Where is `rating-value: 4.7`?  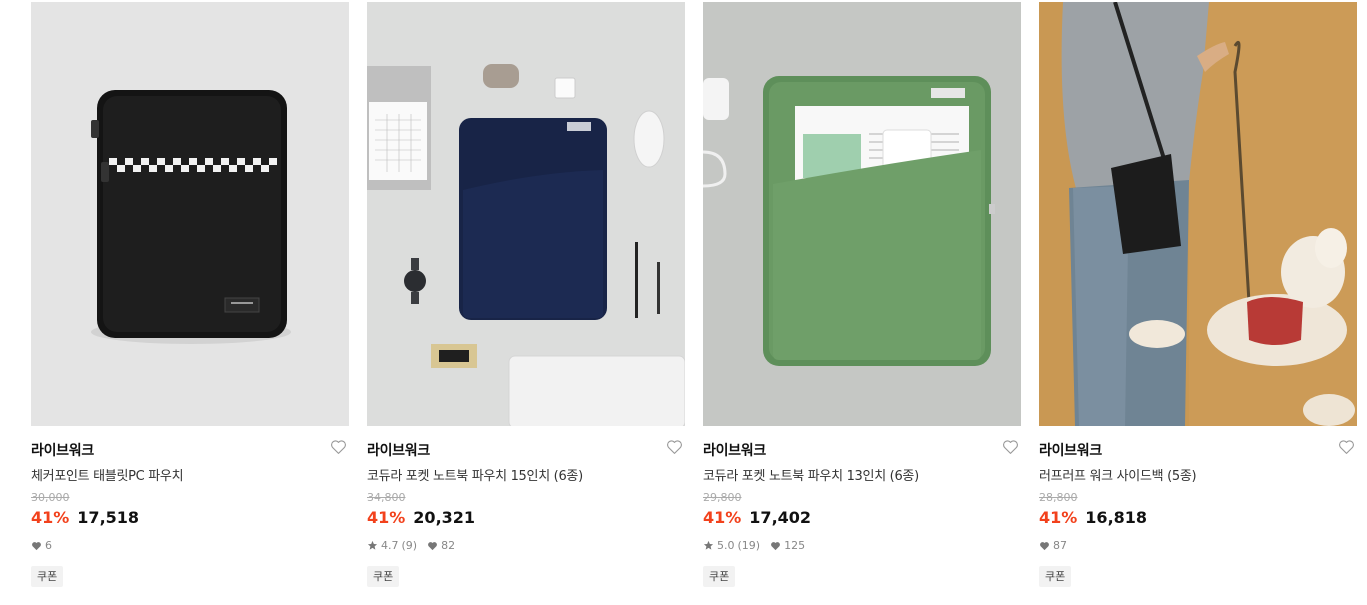
rating-value: 4.7 is located at coordinates (390, 545).